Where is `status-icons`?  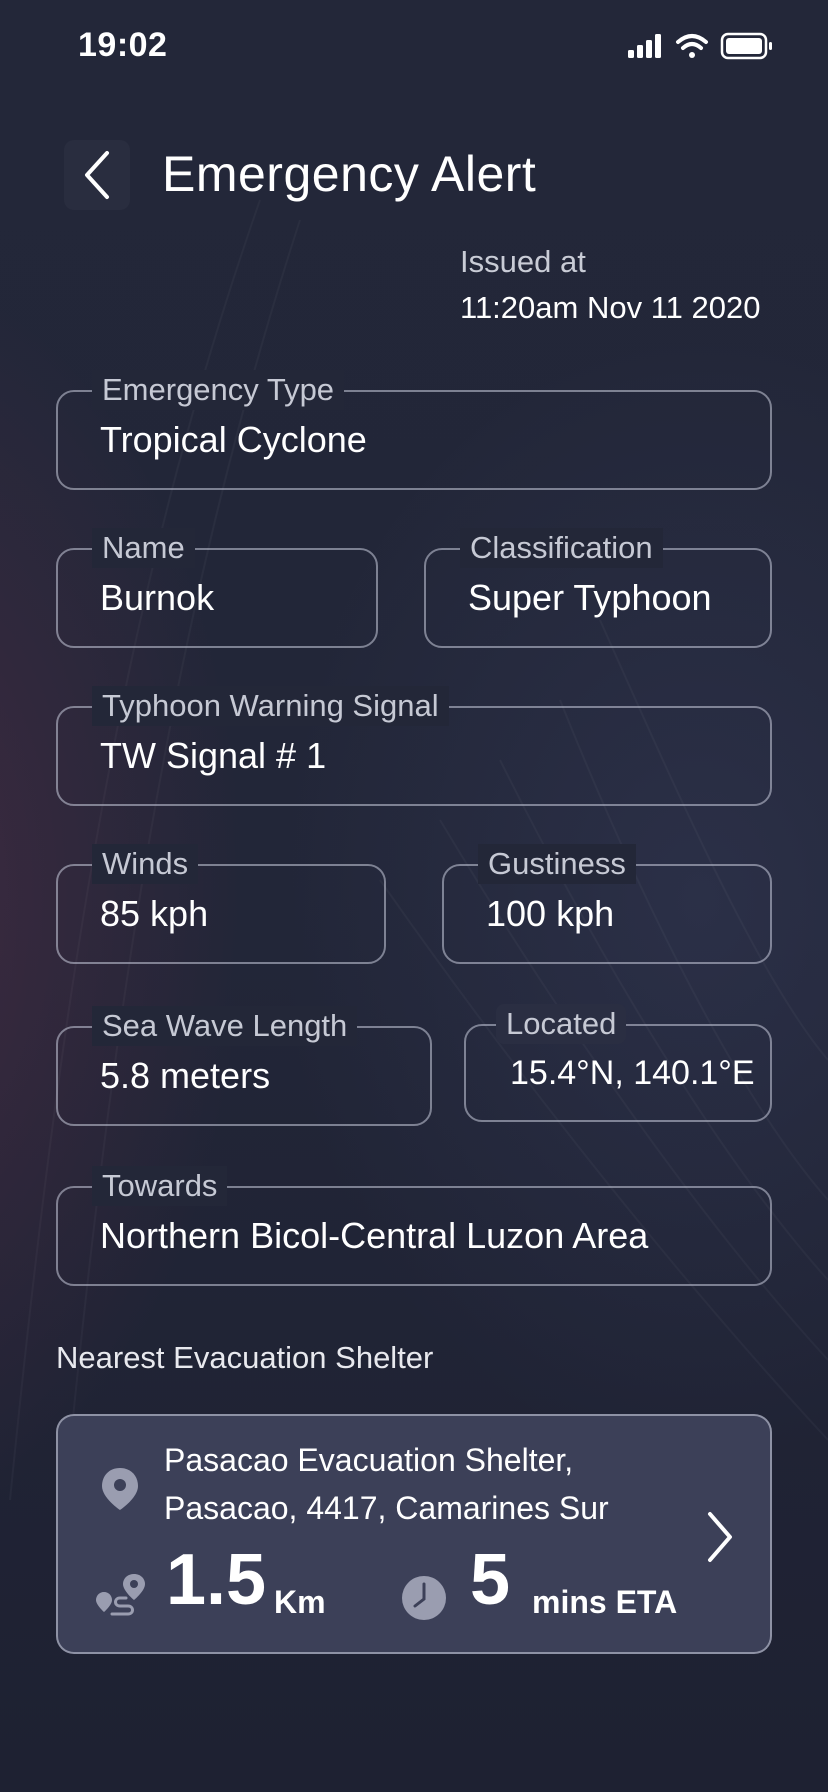
status-icons is located at coordinates (701, 48).